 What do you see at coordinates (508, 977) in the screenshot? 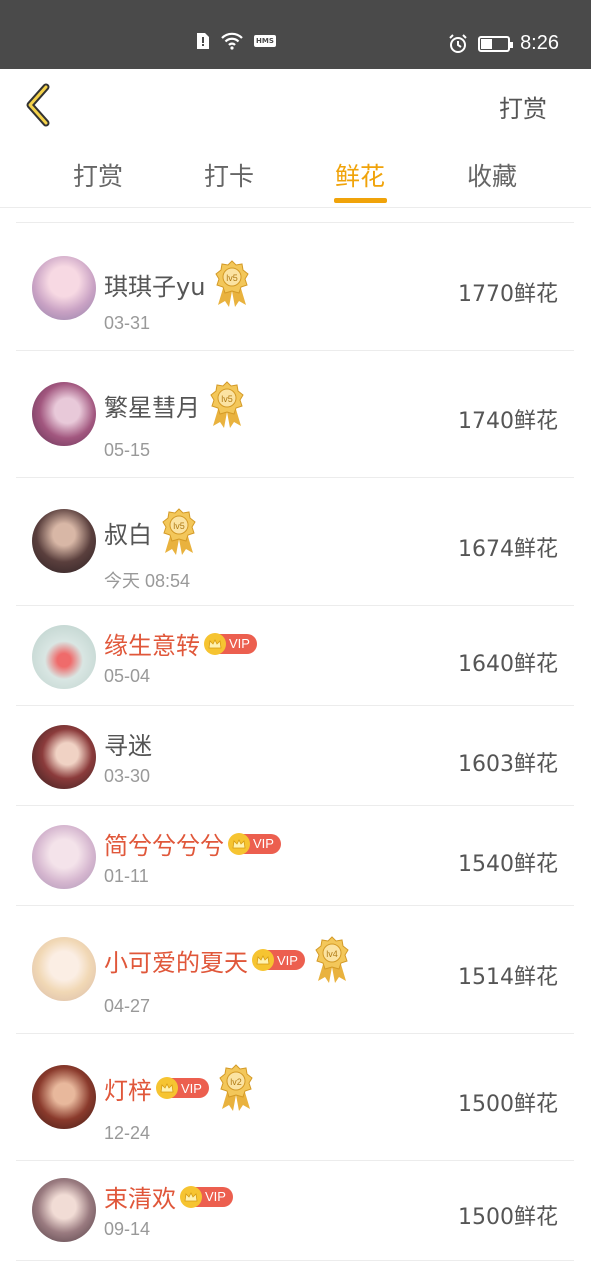
I see `flower-amount: 1514鲜花` at bounding box center [508, 977].